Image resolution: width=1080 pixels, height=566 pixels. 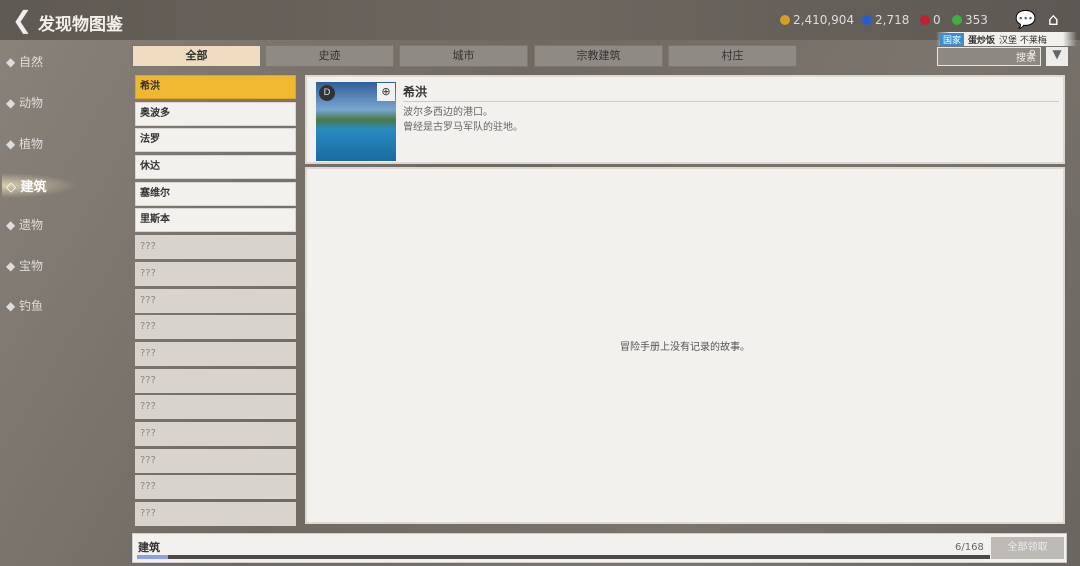 What do you see at coordinates (31, 103) in the screenshot?
I see `sidebar-label: 动物` at bounding box center [31, 103].